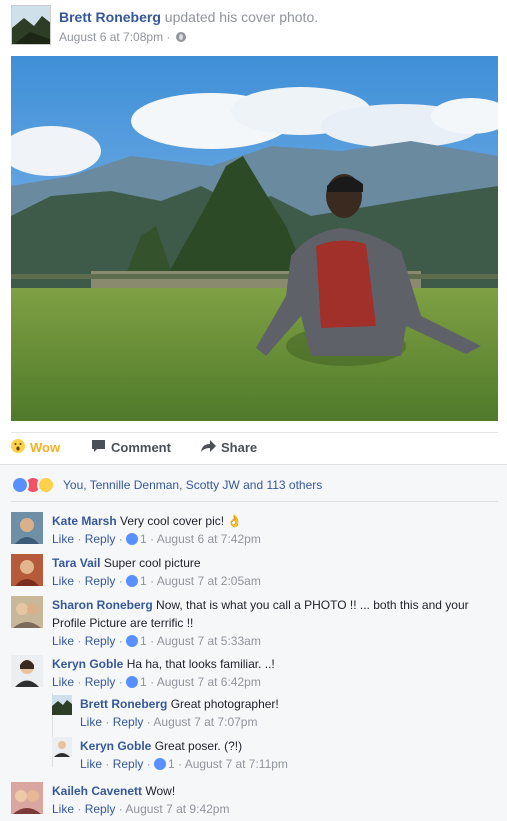  What do you see at coordinates (115, 746) in the screenshot?
I see `replier-name: Keryn Goble` at bounding box center [115, 746].